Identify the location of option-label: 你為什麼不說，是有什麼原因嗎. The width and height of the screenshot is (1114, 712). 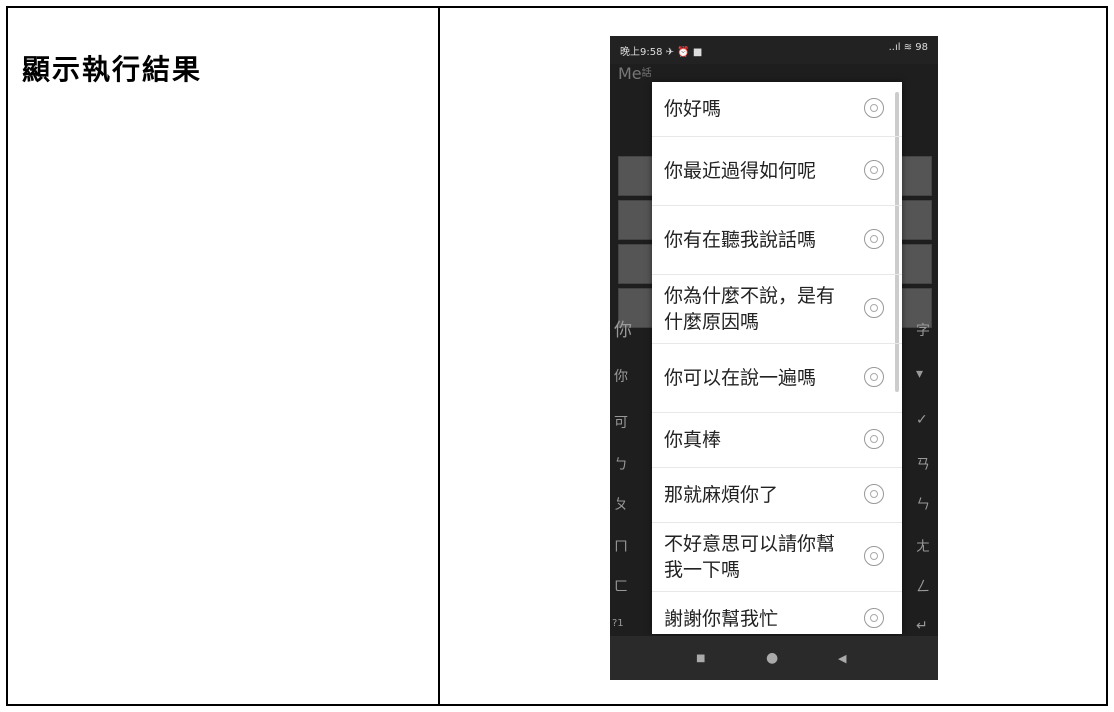
(750, 309).